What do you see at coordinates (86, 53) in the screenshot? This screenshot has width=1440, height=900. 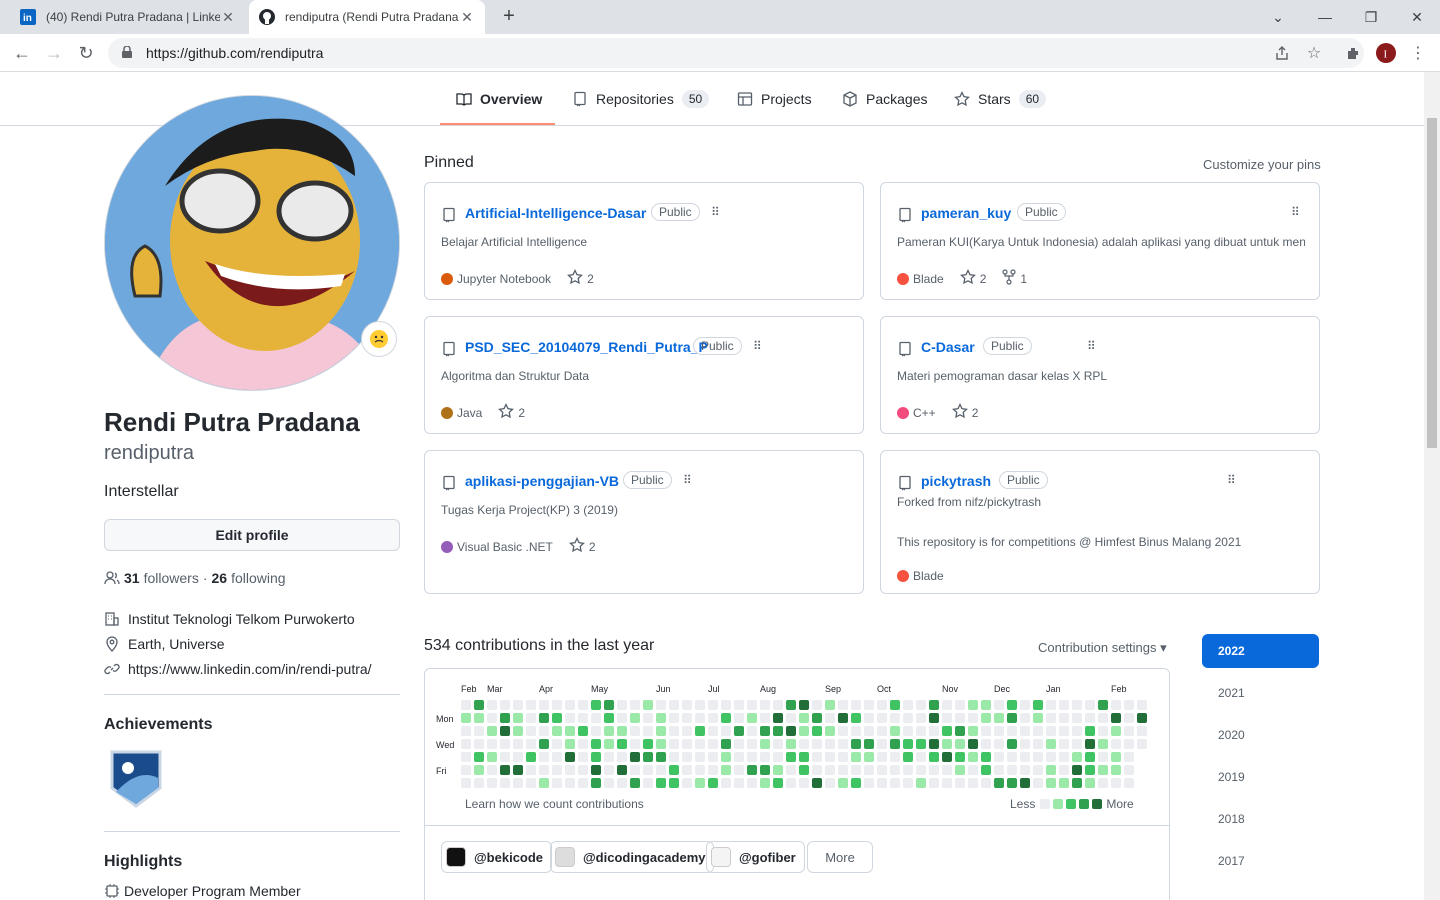 I see `reload-icon: ↻` at bounding box center [86, 53].